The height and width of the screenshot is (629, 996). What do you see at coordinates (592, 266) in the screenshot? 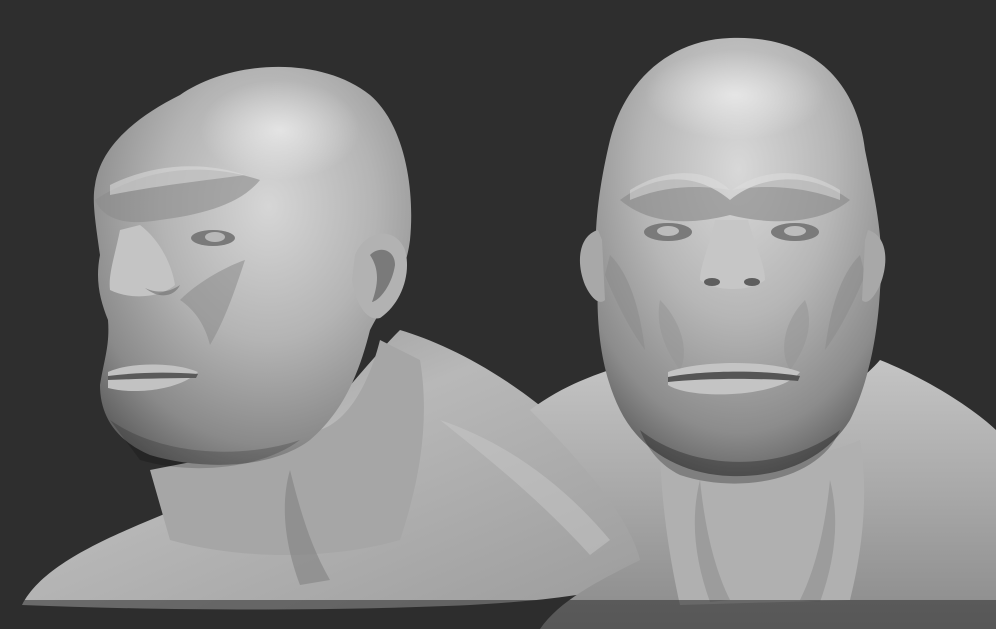
I see `right-bust-ear-left` at bounding box center [592, 266].